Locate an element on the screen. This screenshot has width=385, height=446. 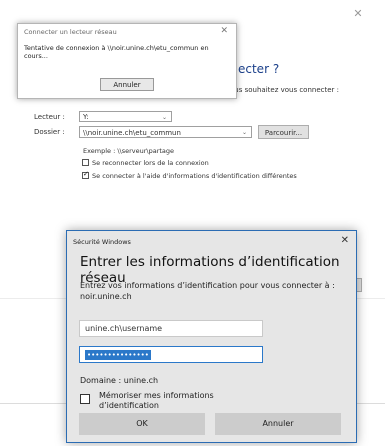
drive-value: Y: is located at coordinates (86, 117).